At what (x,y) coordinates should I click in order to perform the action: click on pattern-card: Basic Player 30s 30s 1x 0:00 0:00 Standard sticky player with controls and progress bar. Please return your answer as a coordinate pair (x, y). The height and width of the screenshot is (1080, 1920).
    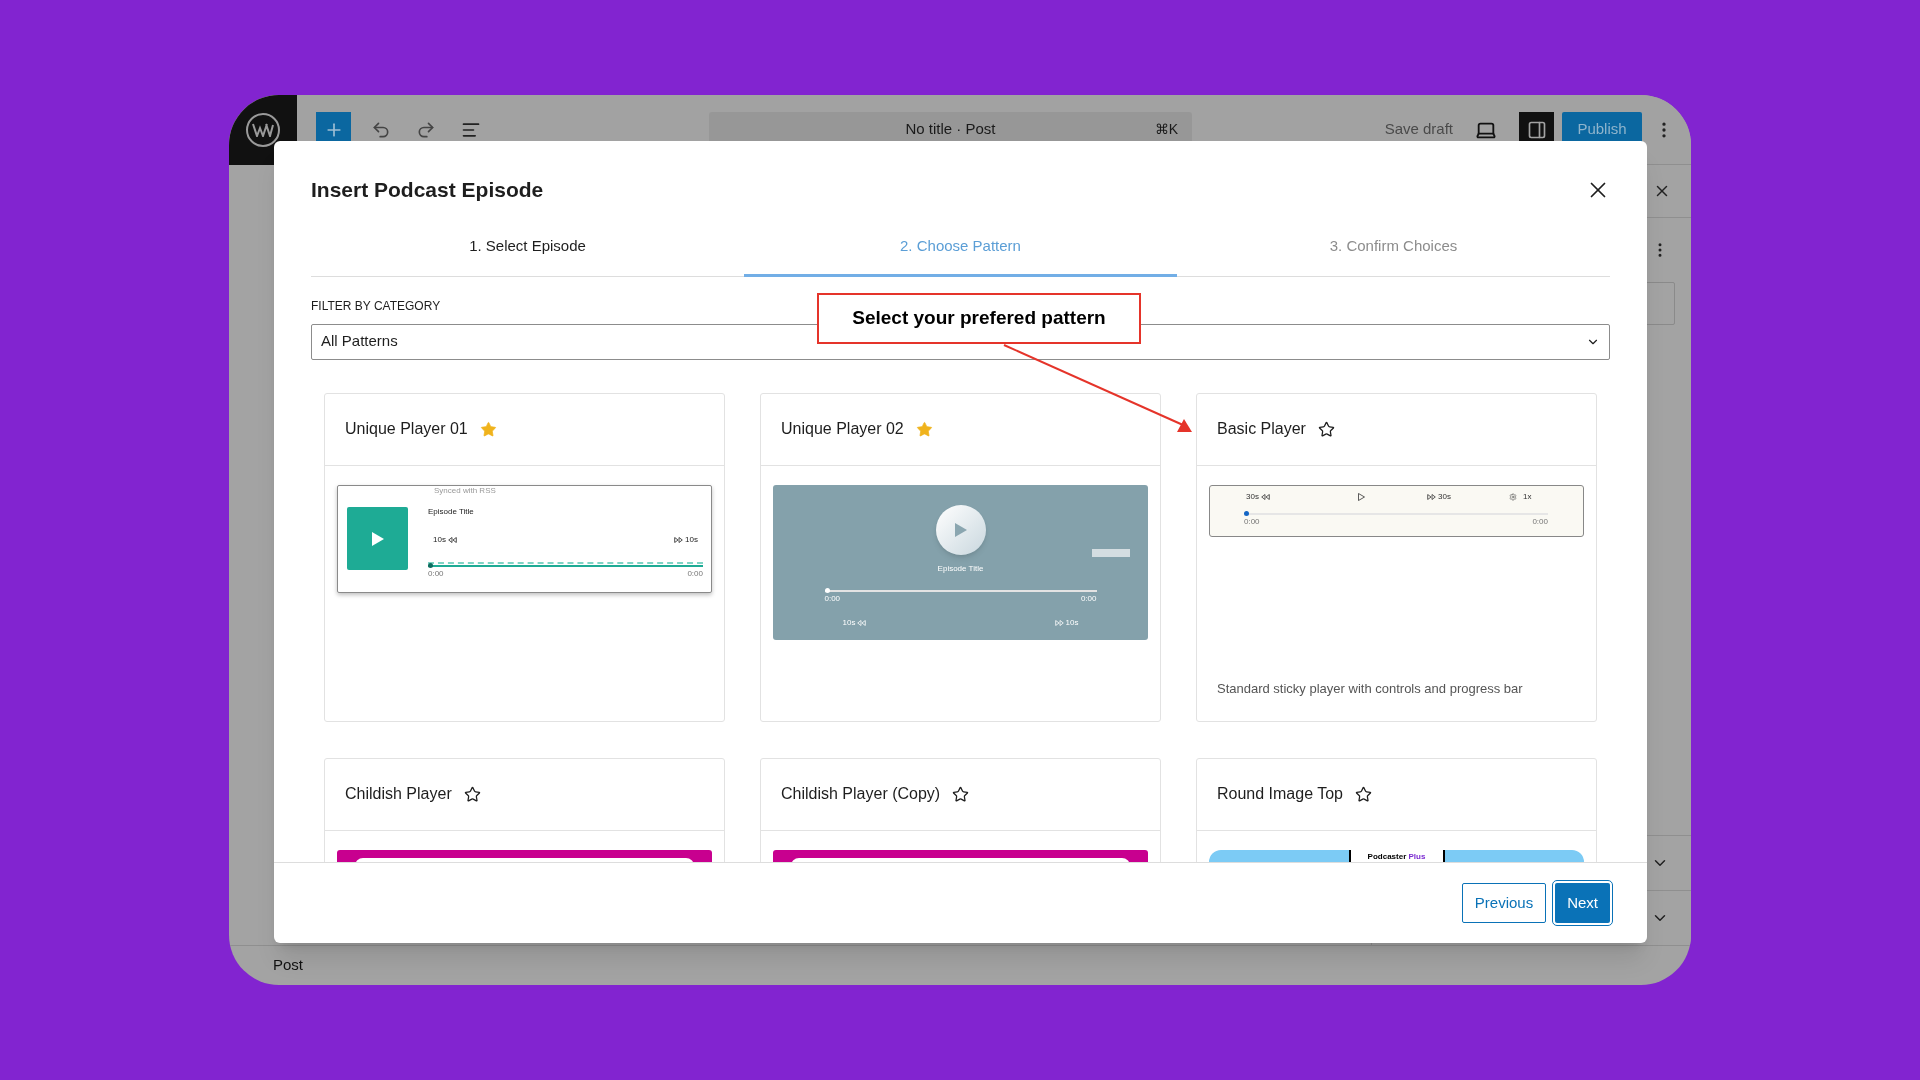
    Looking at the image, I should click on (1396, 557).